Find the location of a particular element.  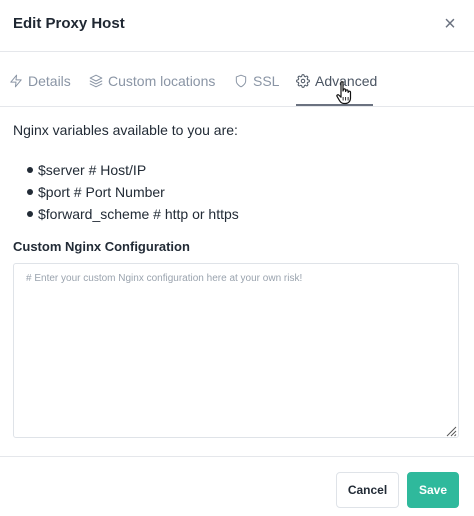

tab-details: Details is located at coordinates (40, 81).